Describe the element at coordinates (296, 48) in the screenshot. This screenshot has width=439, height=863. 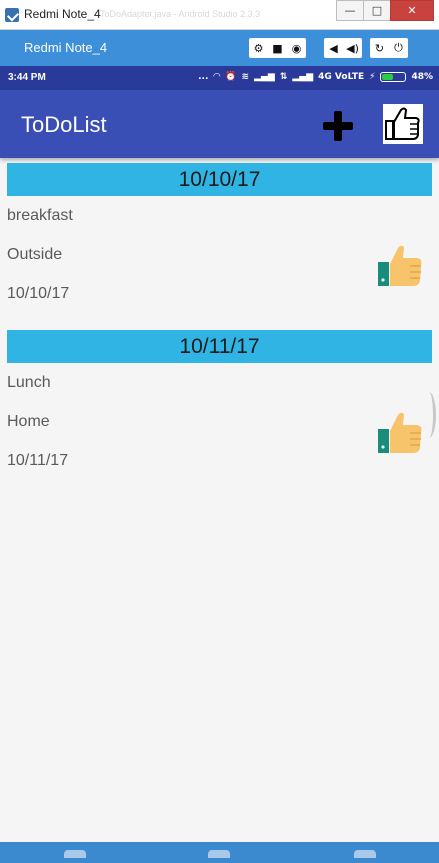
I see `camera-icon: ◉` at that location.